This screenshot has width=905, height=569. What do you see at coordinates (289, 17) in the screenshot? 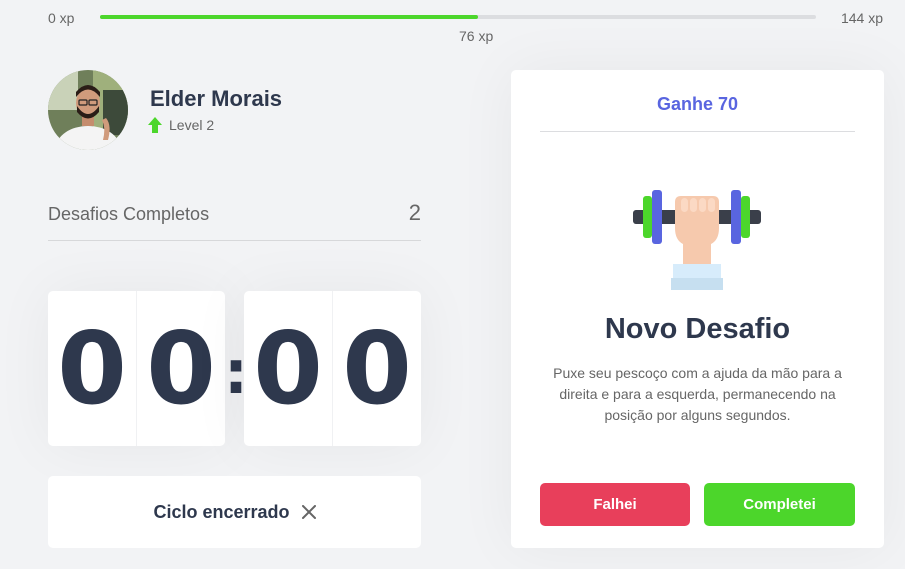
I see `xp-progress-fill` at bounding box center [289, 17].